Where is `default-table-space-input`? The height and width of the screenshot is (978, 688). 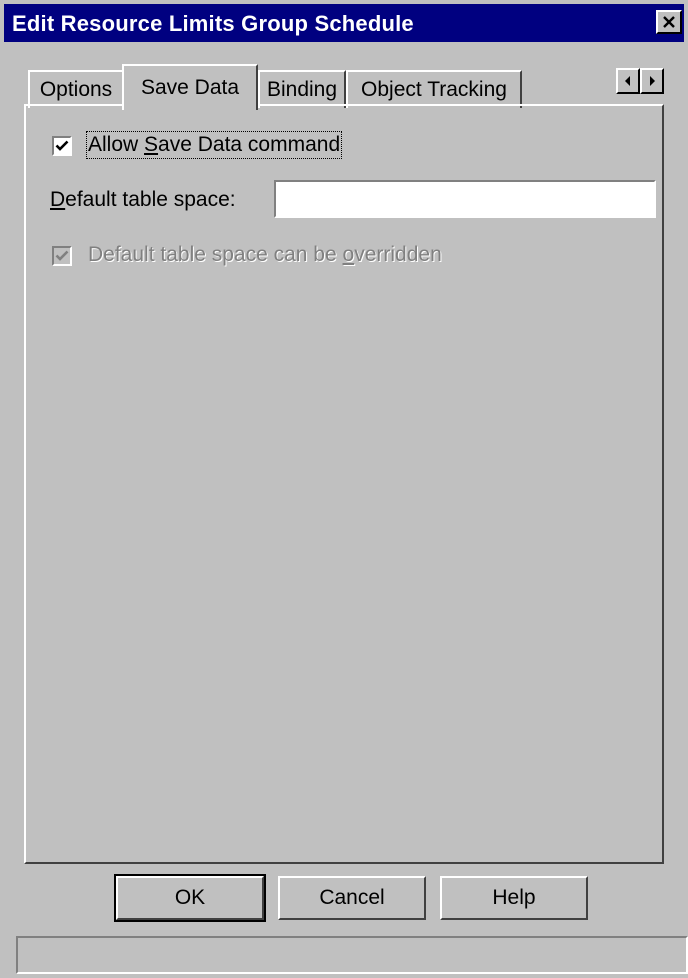 default-table-space-input is located at coordinates (465, 199).